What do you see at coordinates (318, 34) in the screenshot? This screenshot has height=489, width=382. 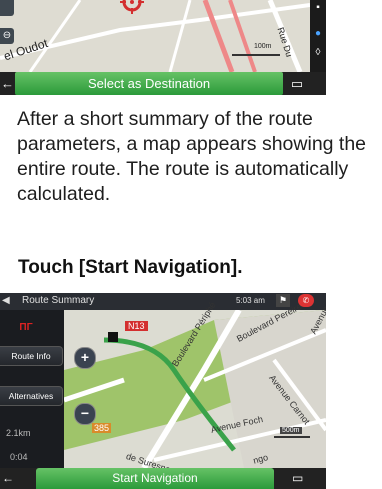 I see `vehicle-icon: ●` at bounding box center [318, 34].